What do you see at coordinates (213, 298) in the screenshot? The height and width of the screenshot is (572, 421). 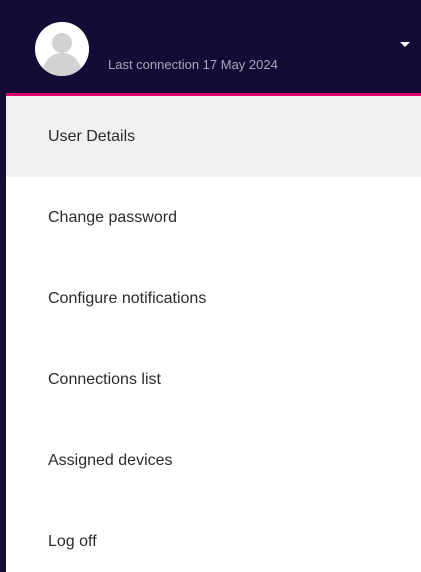 I see `menu-item-configure-notifications: Configure notifications` at bounding box center [213, 298].